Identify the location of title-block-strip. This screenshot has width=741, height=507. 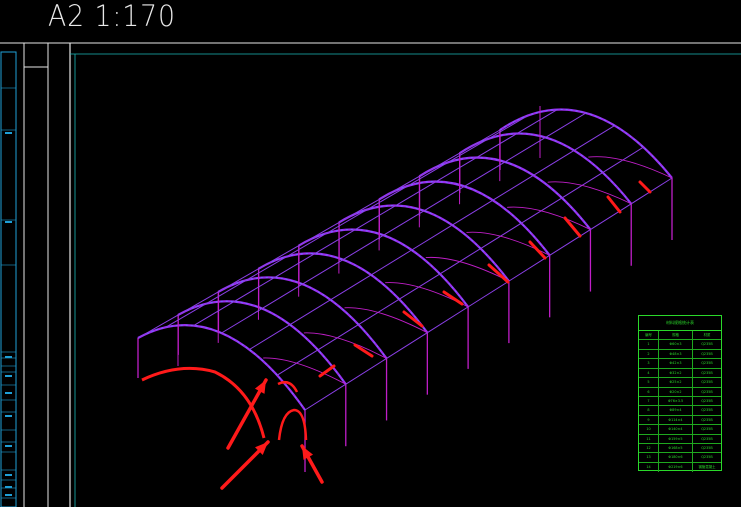
(8, 279).